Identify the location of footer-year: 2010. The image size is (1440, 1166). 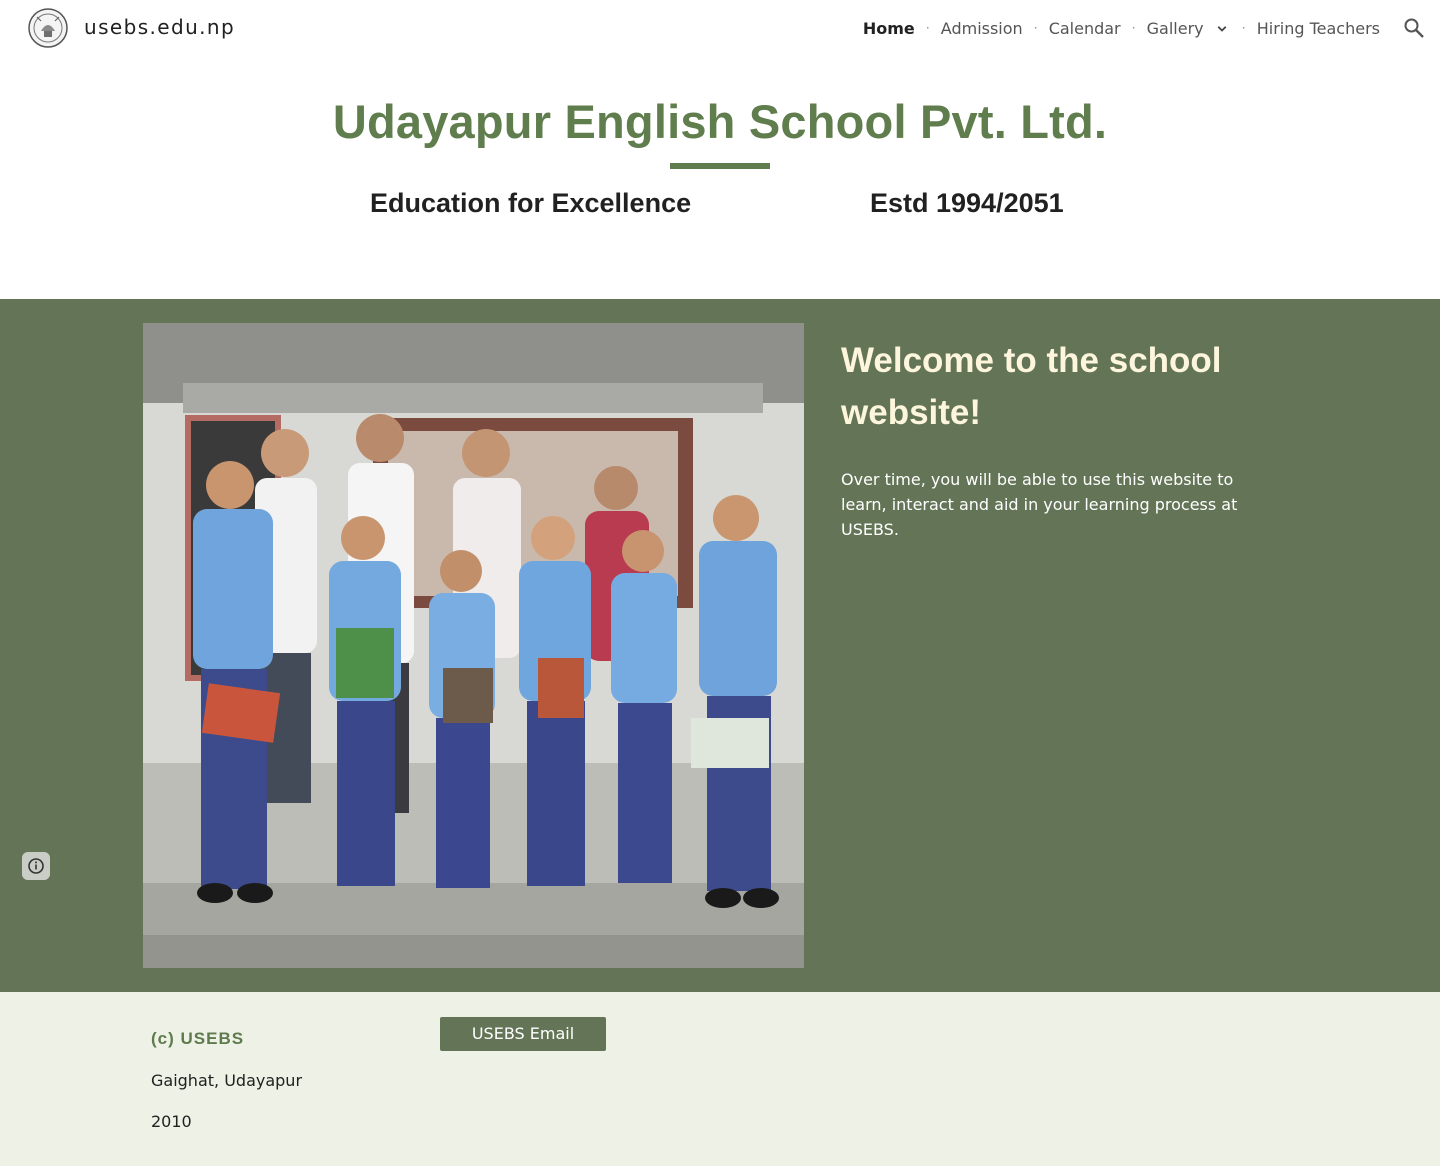
(171, 1121).